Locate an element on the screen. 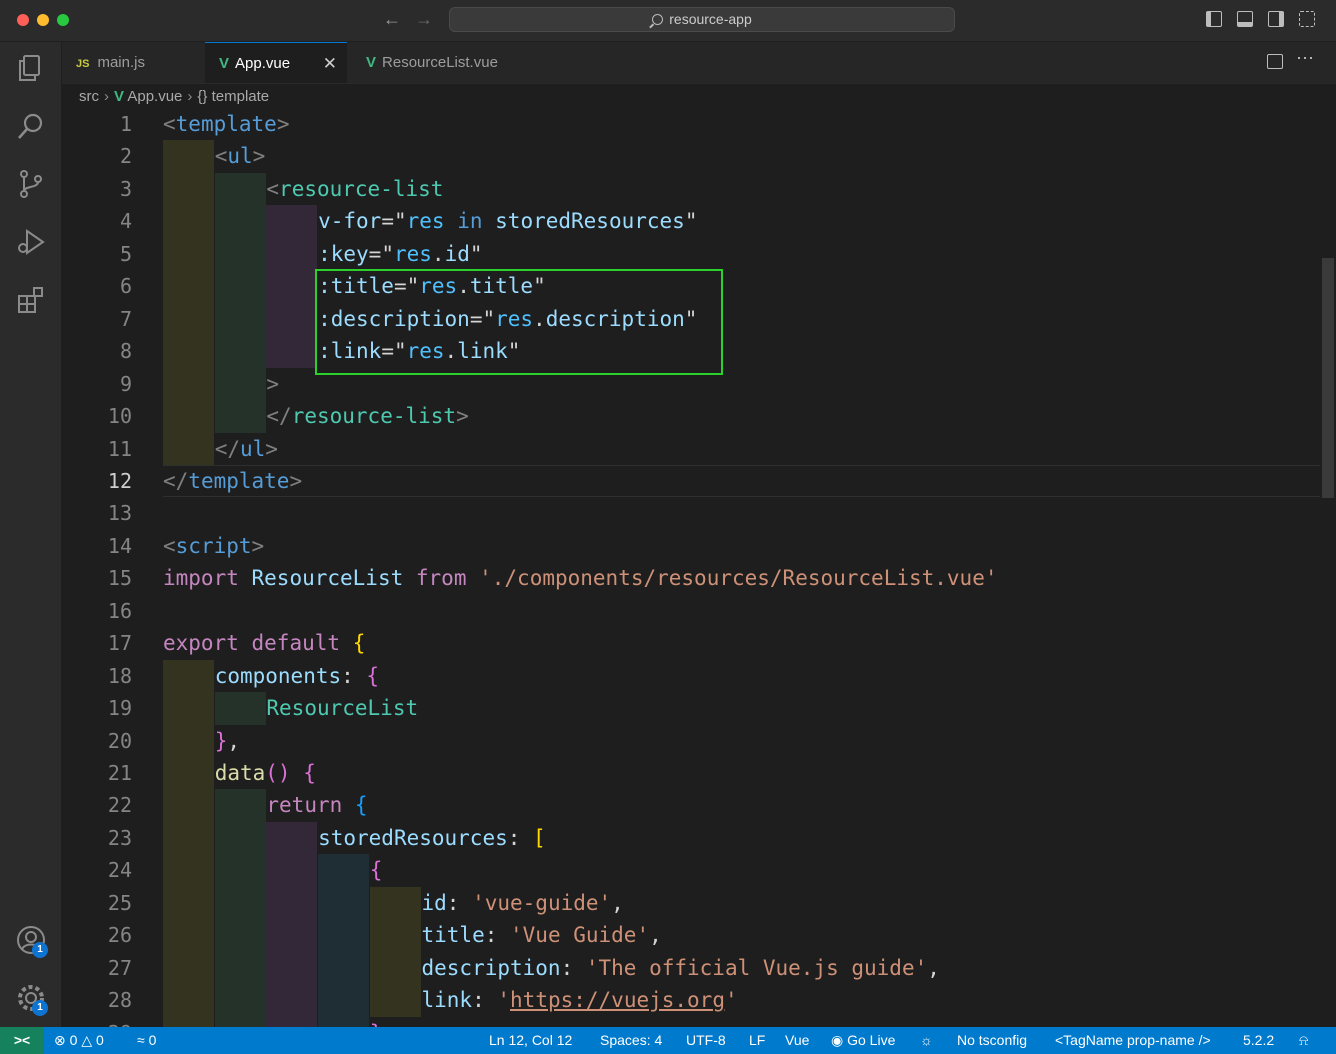 This screenshot has width=1336, height=1054. code-token: , is located at coordinates (933, 967).